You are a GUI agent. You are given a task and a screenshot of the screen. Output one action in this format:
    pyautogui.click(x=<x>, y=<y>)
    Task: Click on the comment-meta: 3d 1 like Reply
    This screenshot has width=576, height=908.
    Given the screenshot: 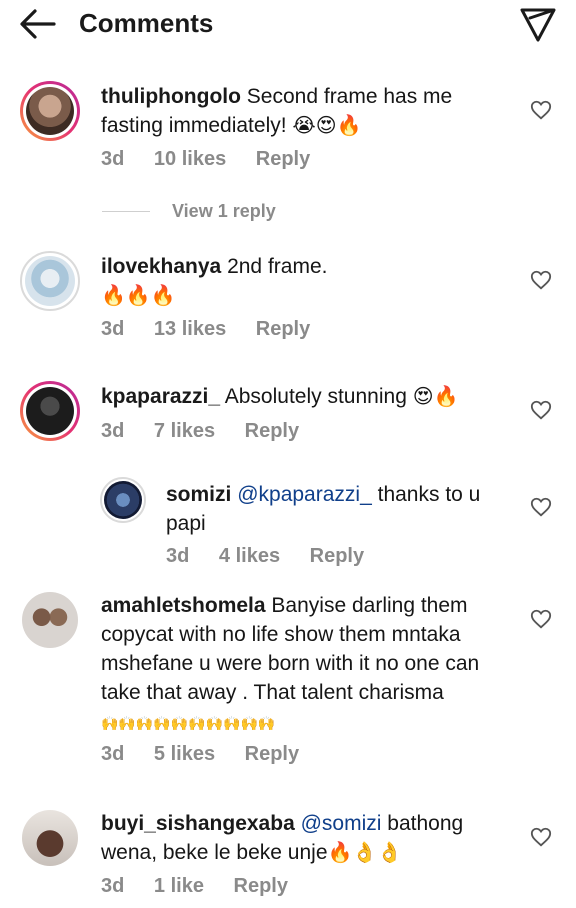 What is the action you would take?
    pyautogui.click(x=194, y=886)
    